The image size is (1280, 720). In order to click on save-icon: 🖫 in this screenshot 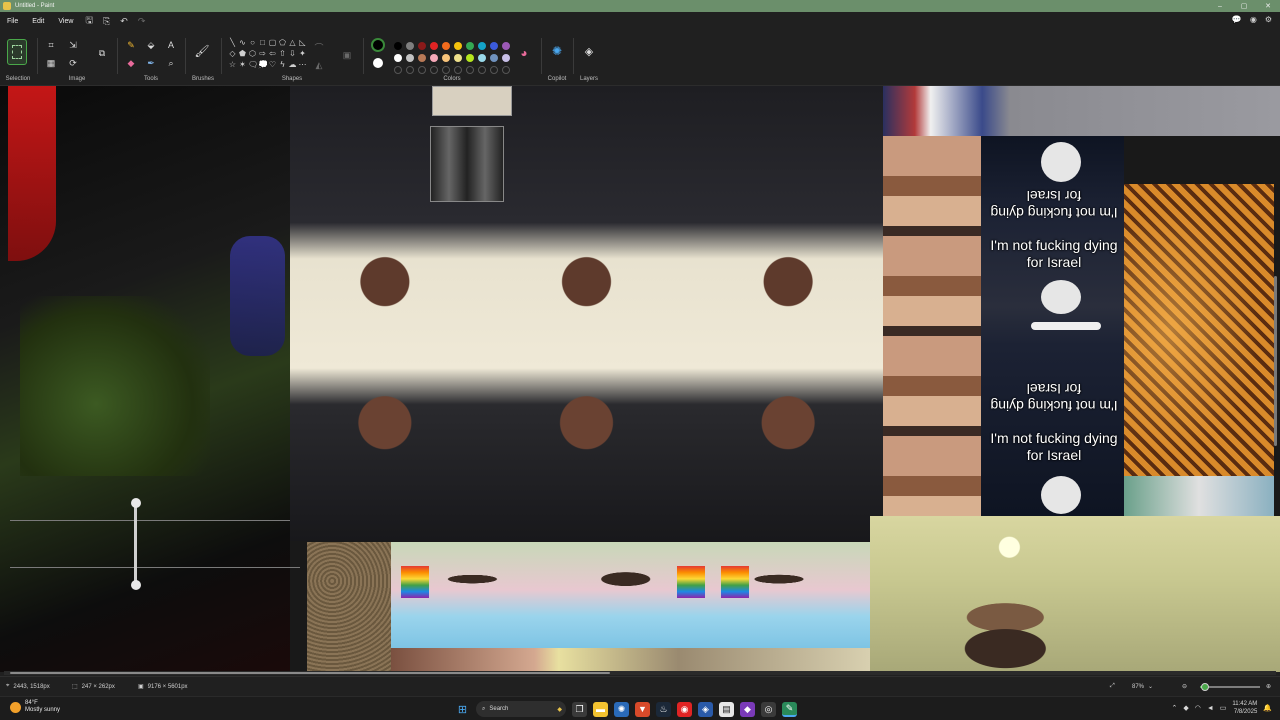, I will do `click(89, 21)`.